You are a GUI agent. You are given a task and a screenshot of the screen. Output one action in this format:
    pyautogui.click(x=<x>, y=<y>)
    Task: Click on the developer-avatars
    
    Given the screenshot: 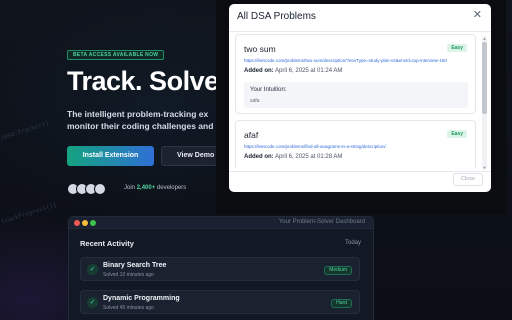 What is the action you would take?
    pyautogui.click(x=93, y=189)
    